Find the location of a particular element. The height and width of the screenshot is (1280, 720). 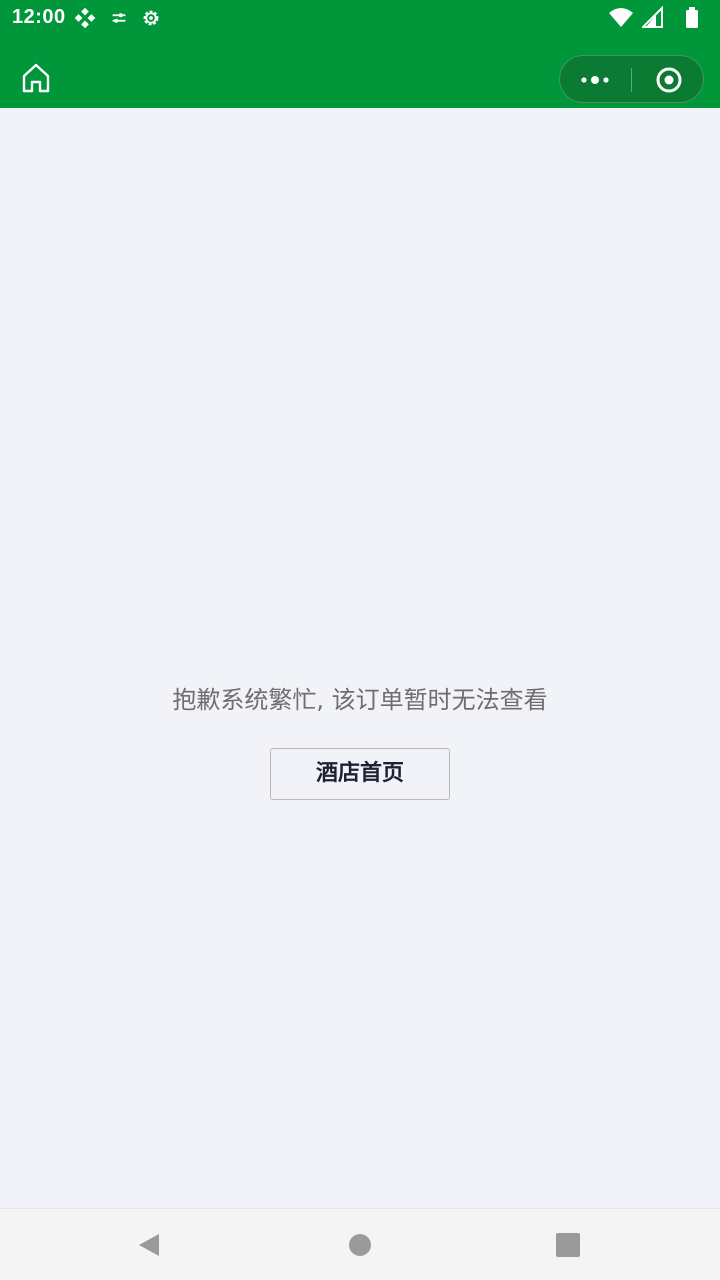

sliders-icon is located at coordinates (119, 18).